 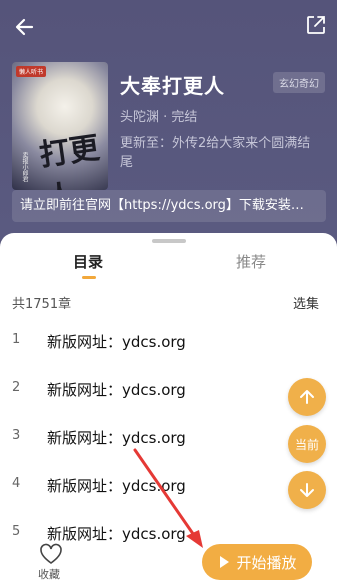 I want to click on scroll-up-button, so click(x=307, y=397).